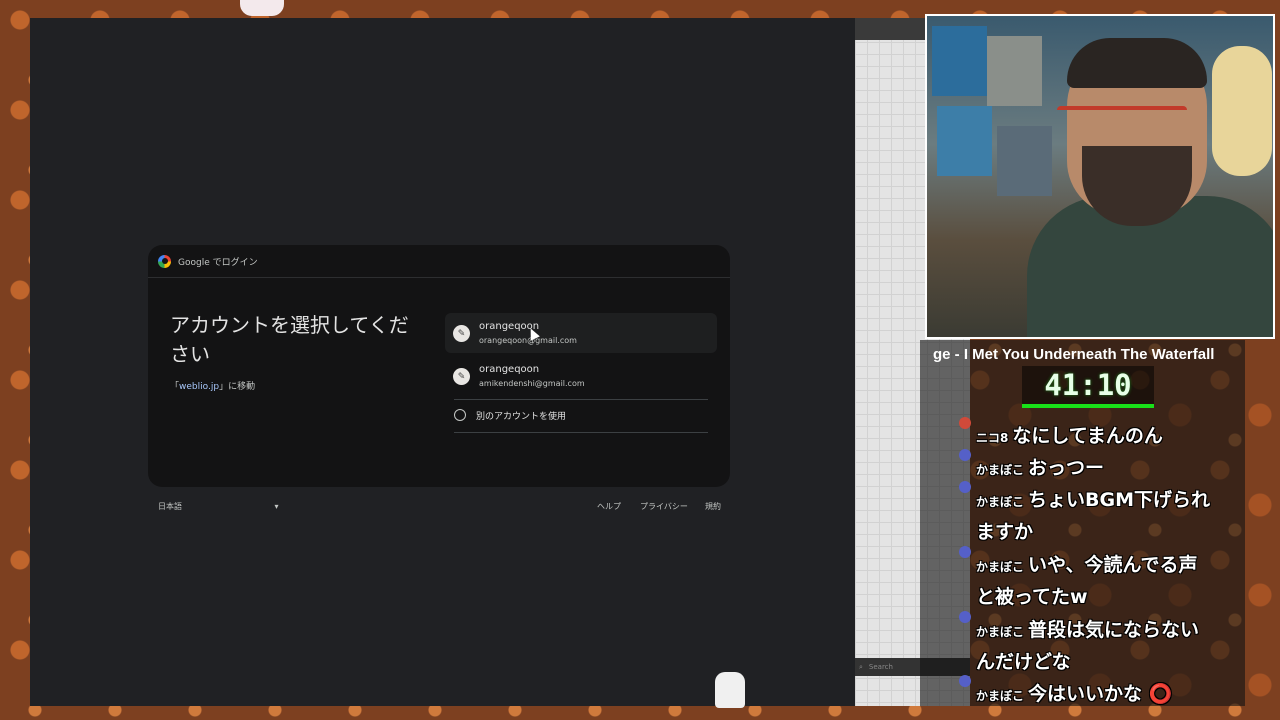  I want to click on chat-message: かまぼこ ちょいBGM下げられ, so click(1093, 500).